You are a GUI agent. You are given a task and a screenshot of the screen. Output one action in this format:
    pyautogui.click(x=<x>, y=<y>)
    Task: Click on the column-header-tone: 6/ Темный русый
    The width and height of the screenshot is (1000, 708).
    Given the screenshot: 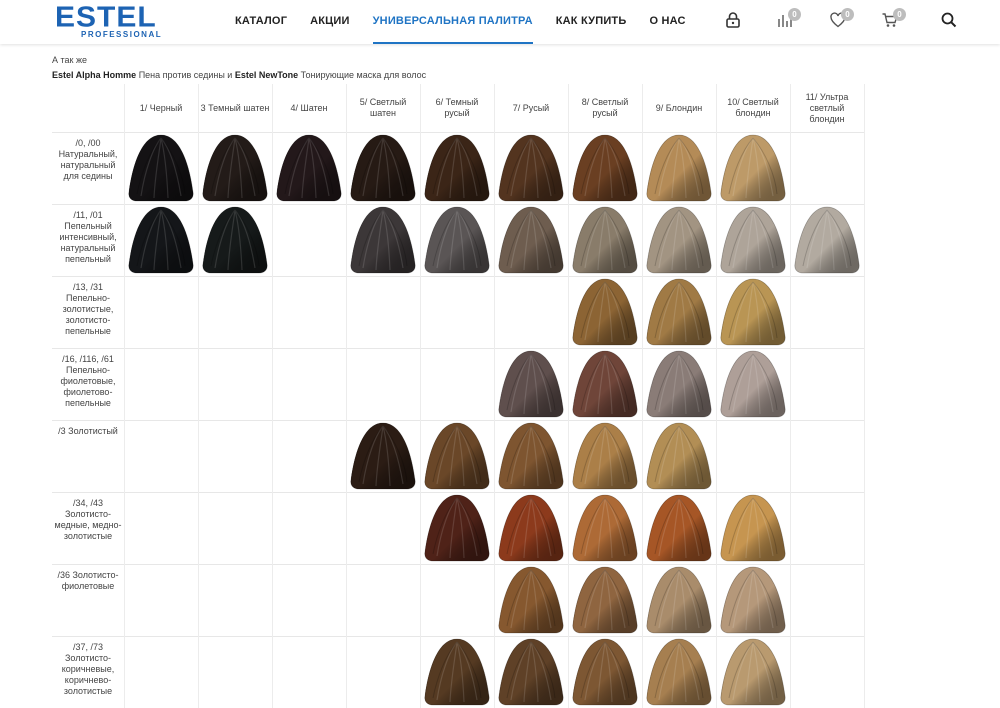 What is the action you would take?
    pyautogui.click(x=457, y=107)
    